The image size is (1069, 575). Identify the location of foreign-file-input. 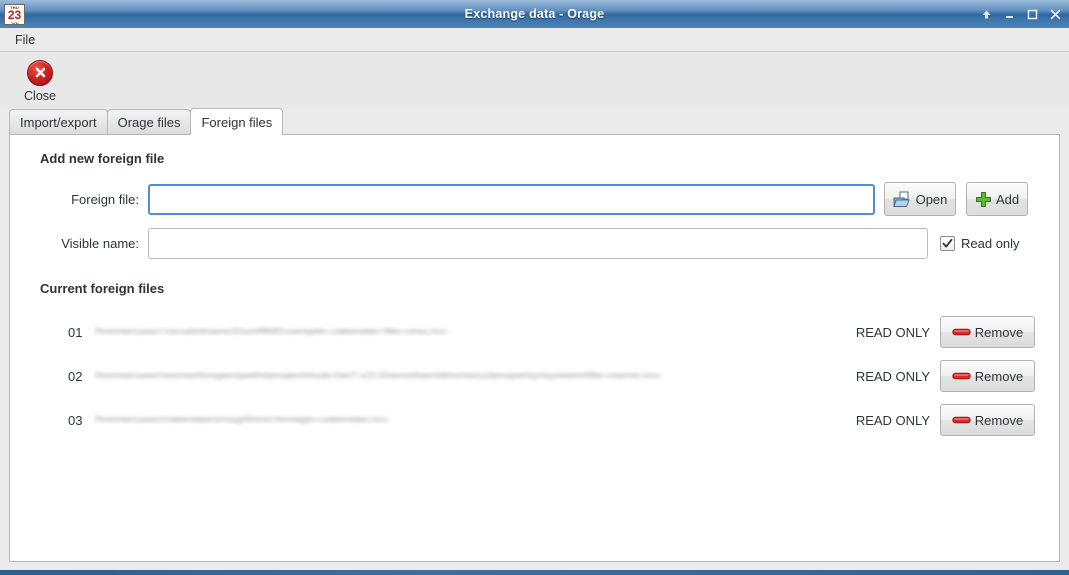
(511, 199).